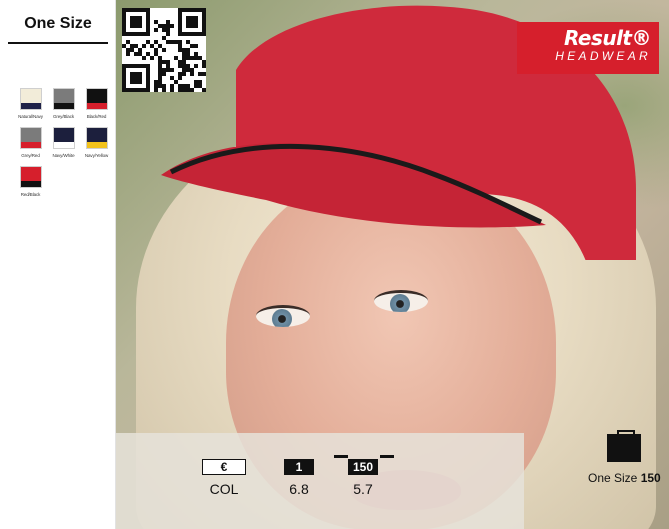  Describe the element at coordinates (607, 38) in the screenshot. I see `logo-main-text: Result®` at that location.